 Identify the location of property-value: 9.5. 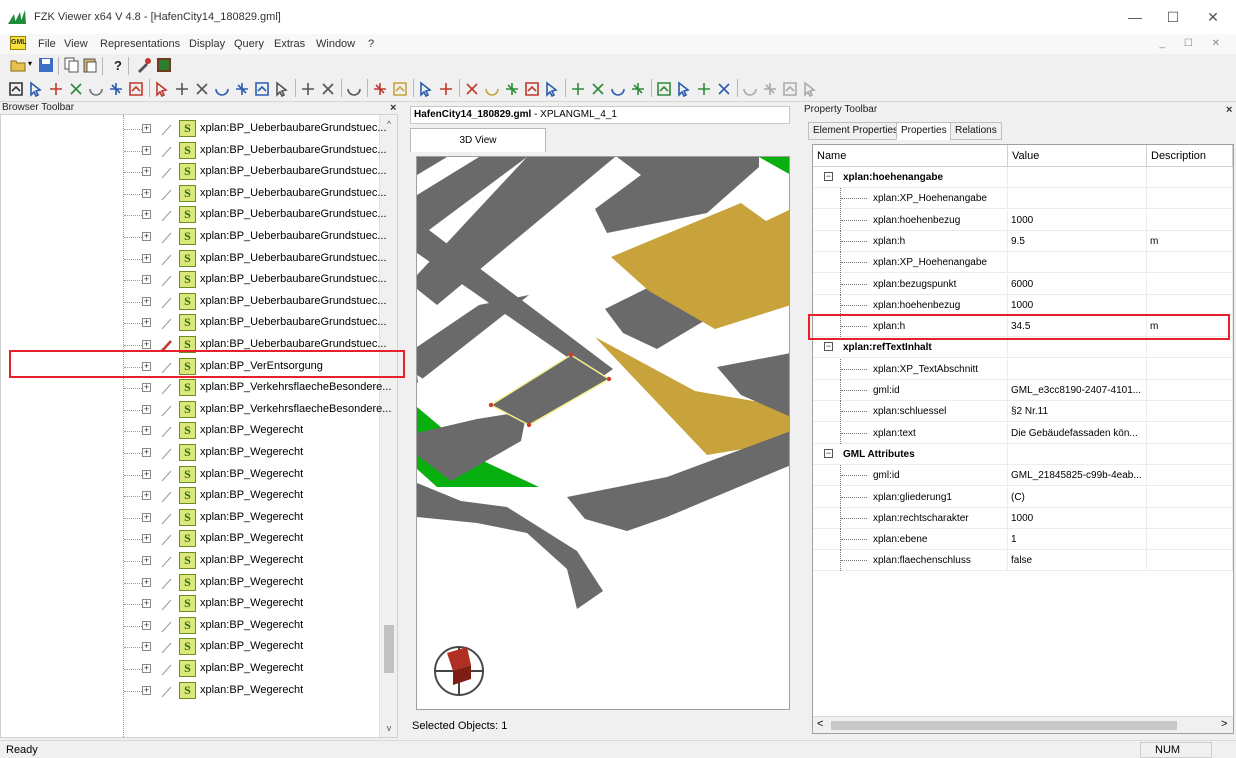
(1077, 241).